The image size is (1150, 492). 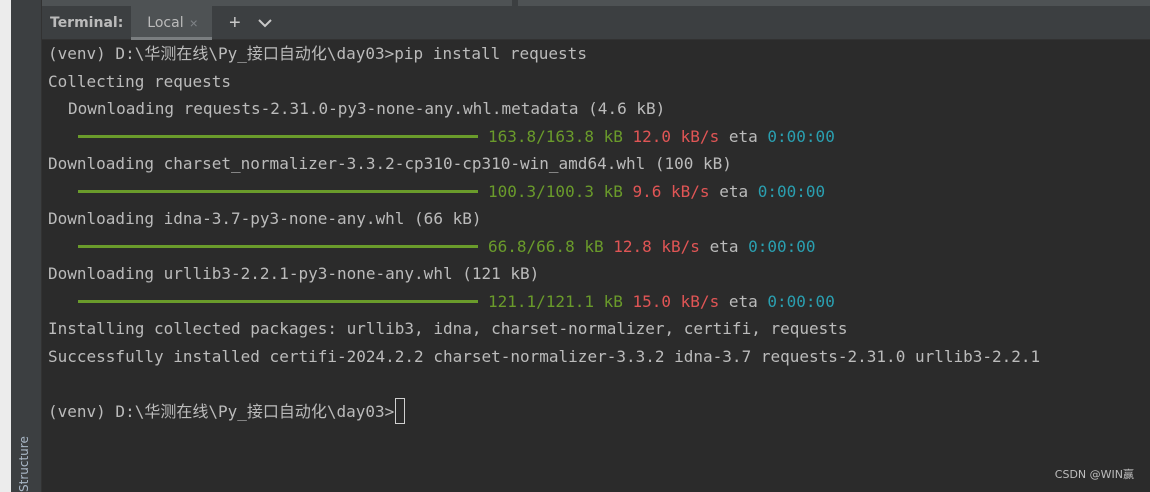 I want to click on close-icon: ×, so click(x=194, y=23).